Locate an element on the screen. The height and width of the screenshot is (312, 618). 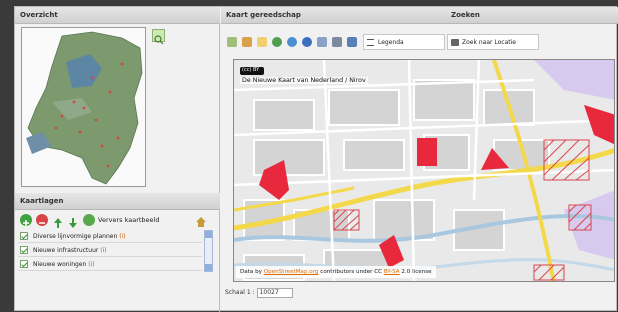
search-header: Zoeken is located at coordinates (532, 15).